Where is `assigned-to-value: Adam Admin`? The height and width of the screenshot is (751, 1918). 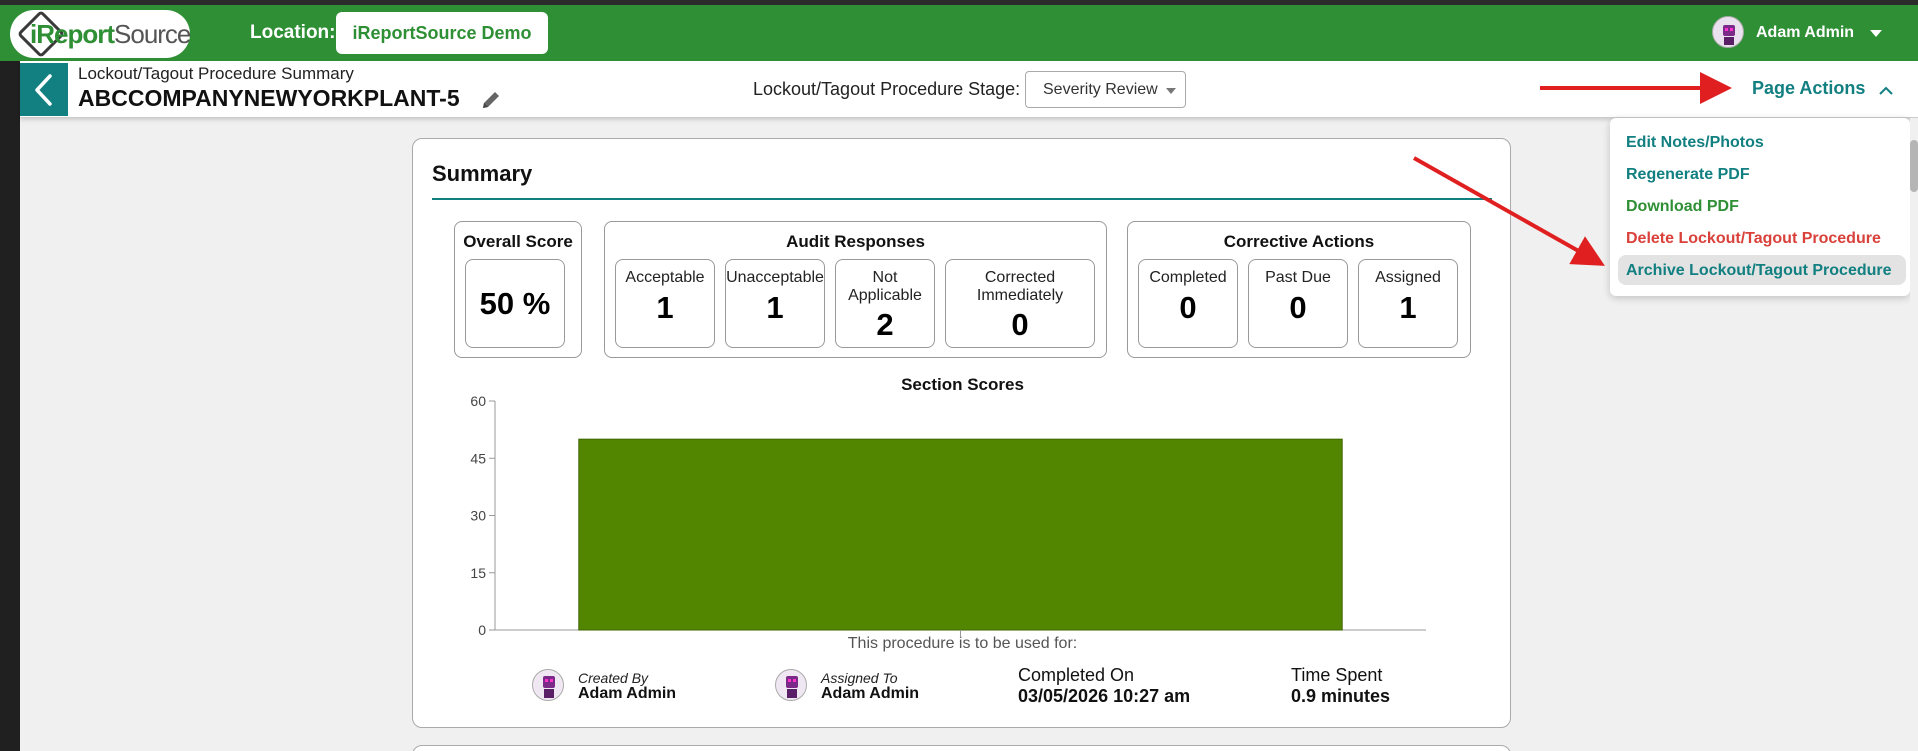
assigned-to-value: Adam Admin is located at coordinates (870, 693).